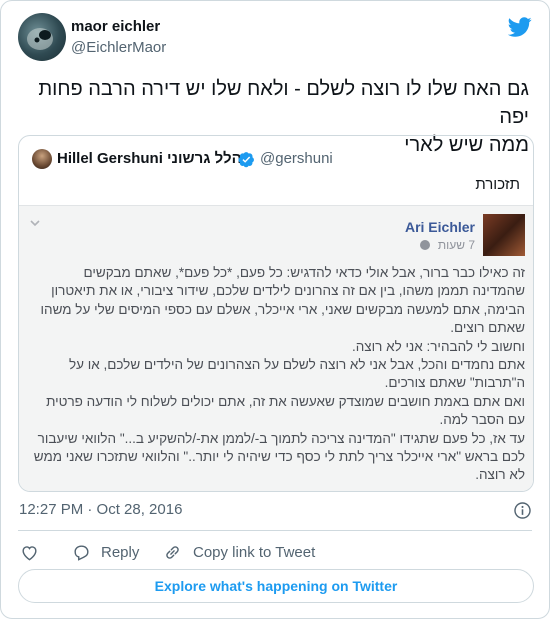  Describe the element at coordinates (172, 552) in the screenshot. I see `link-icon` at that location.